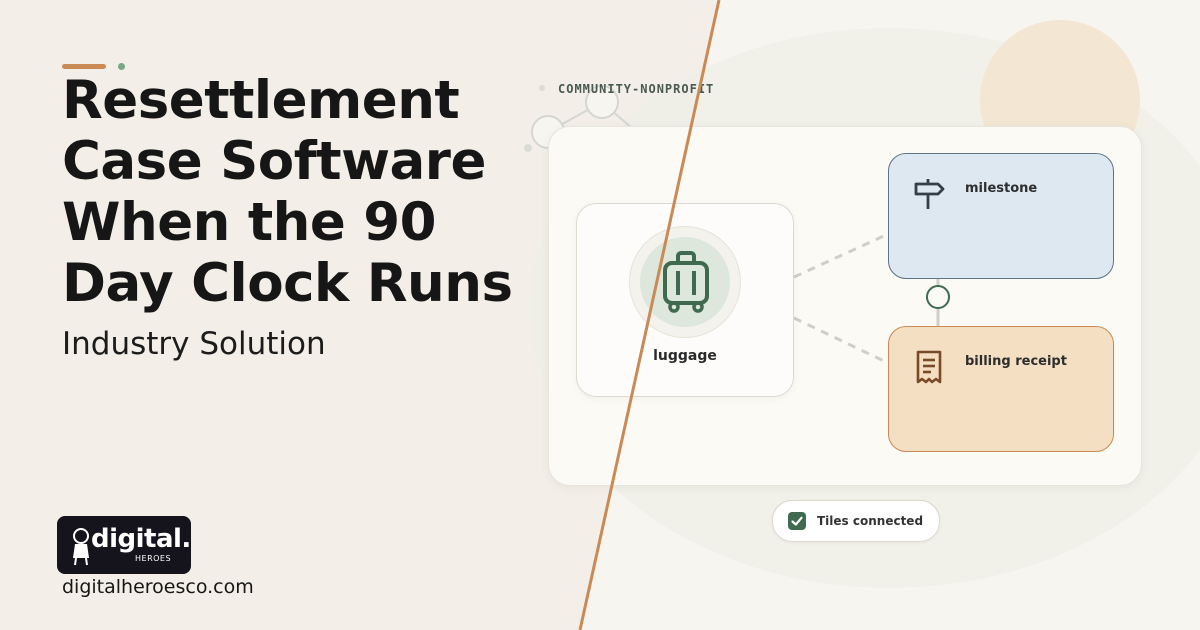  What do you see at coordinates (685, 356) in the screenshot?
I see `tile-label-luggage: luggage` at bounding box center [685, 356].